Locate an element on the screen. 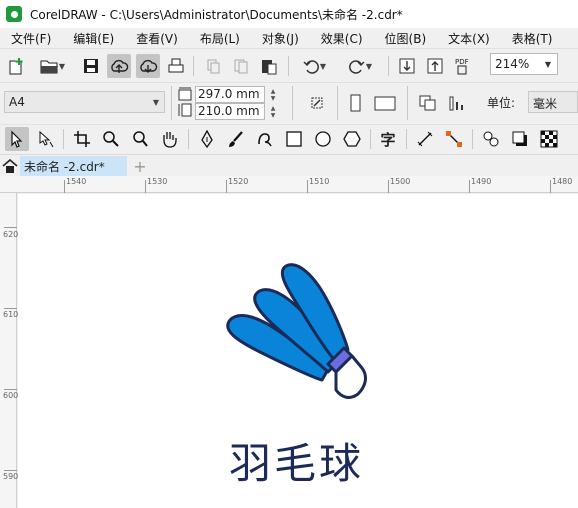  export-button is located at coordinates (435, 66).